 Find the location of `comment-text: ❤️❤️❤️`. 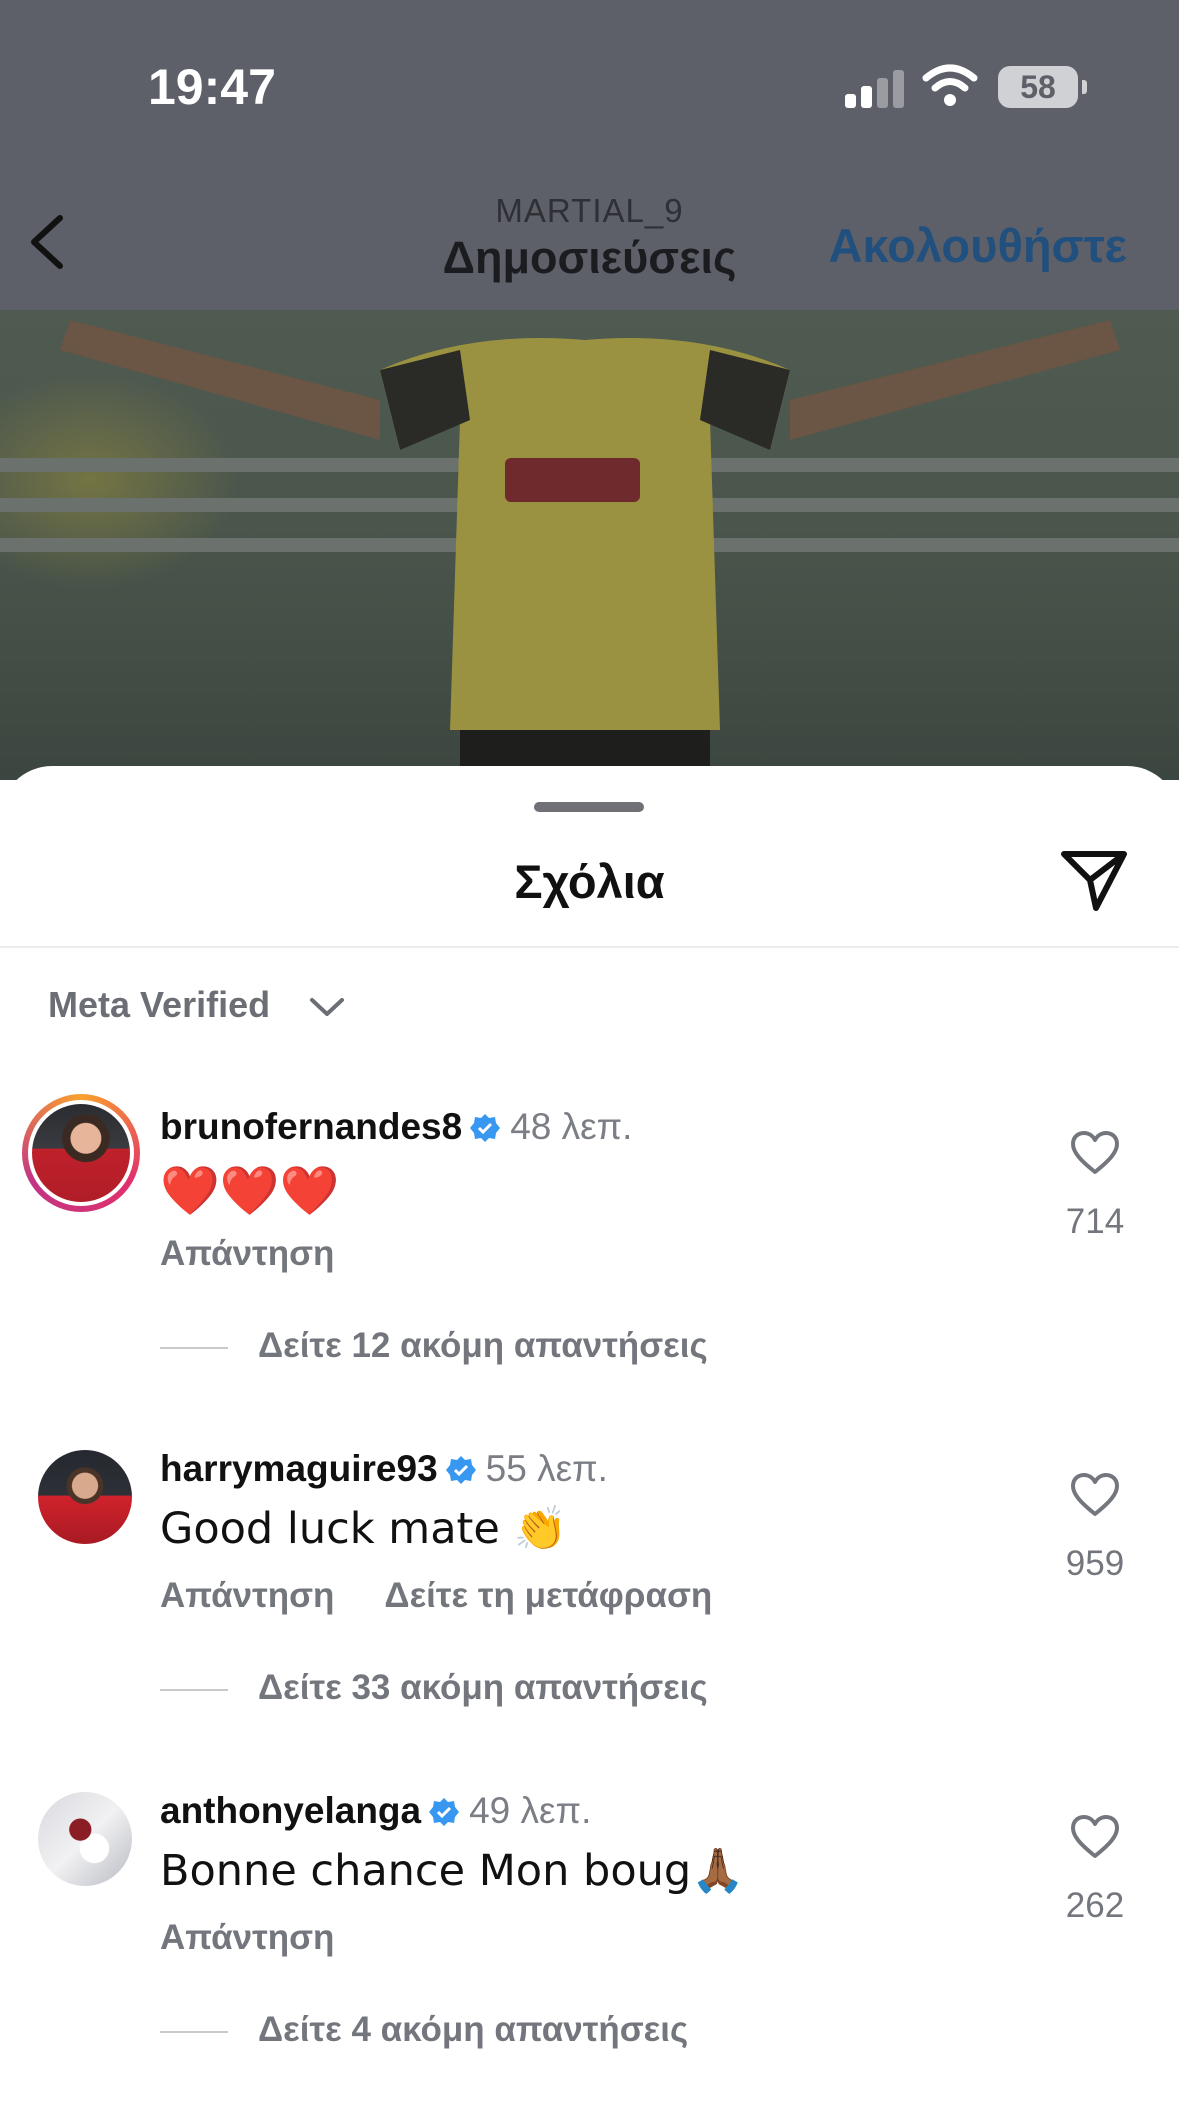

comment-text: ❤️❤️❤️ is located at coordinates (250, 1191).